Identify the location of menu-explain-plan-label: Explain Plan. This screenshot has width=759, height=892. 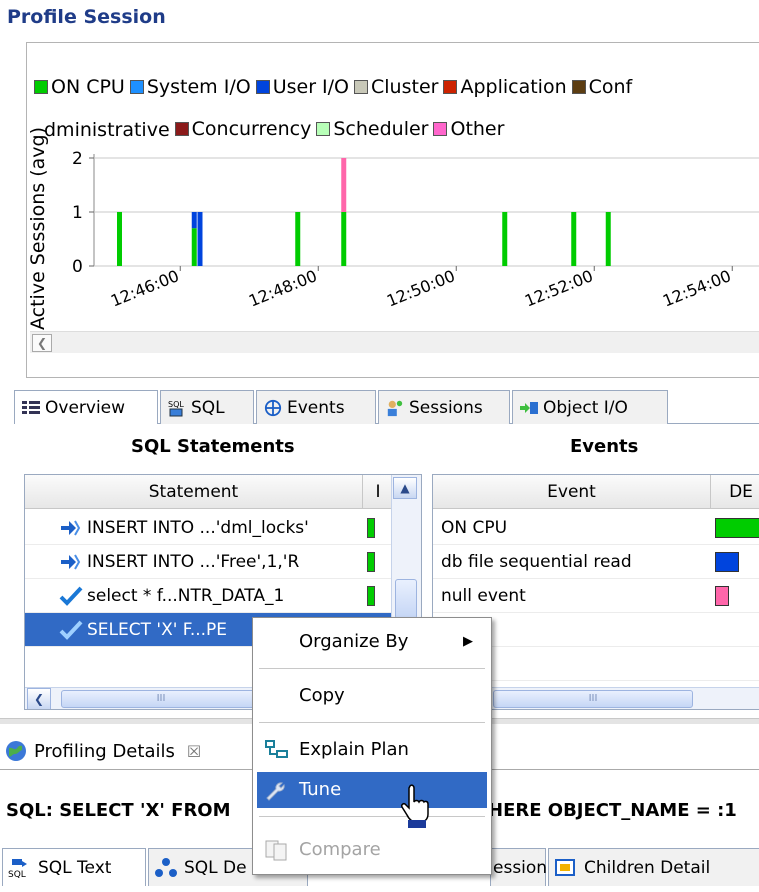
(354, 749).